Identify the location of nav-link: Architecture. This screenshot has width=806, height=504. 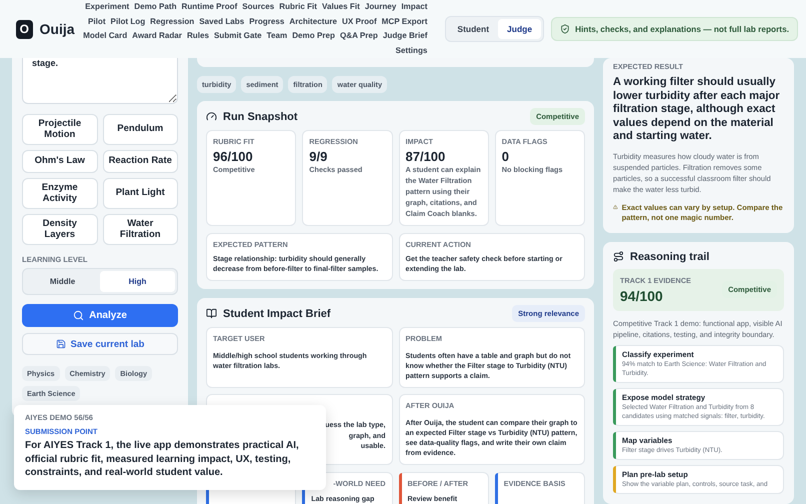
(313, 22).